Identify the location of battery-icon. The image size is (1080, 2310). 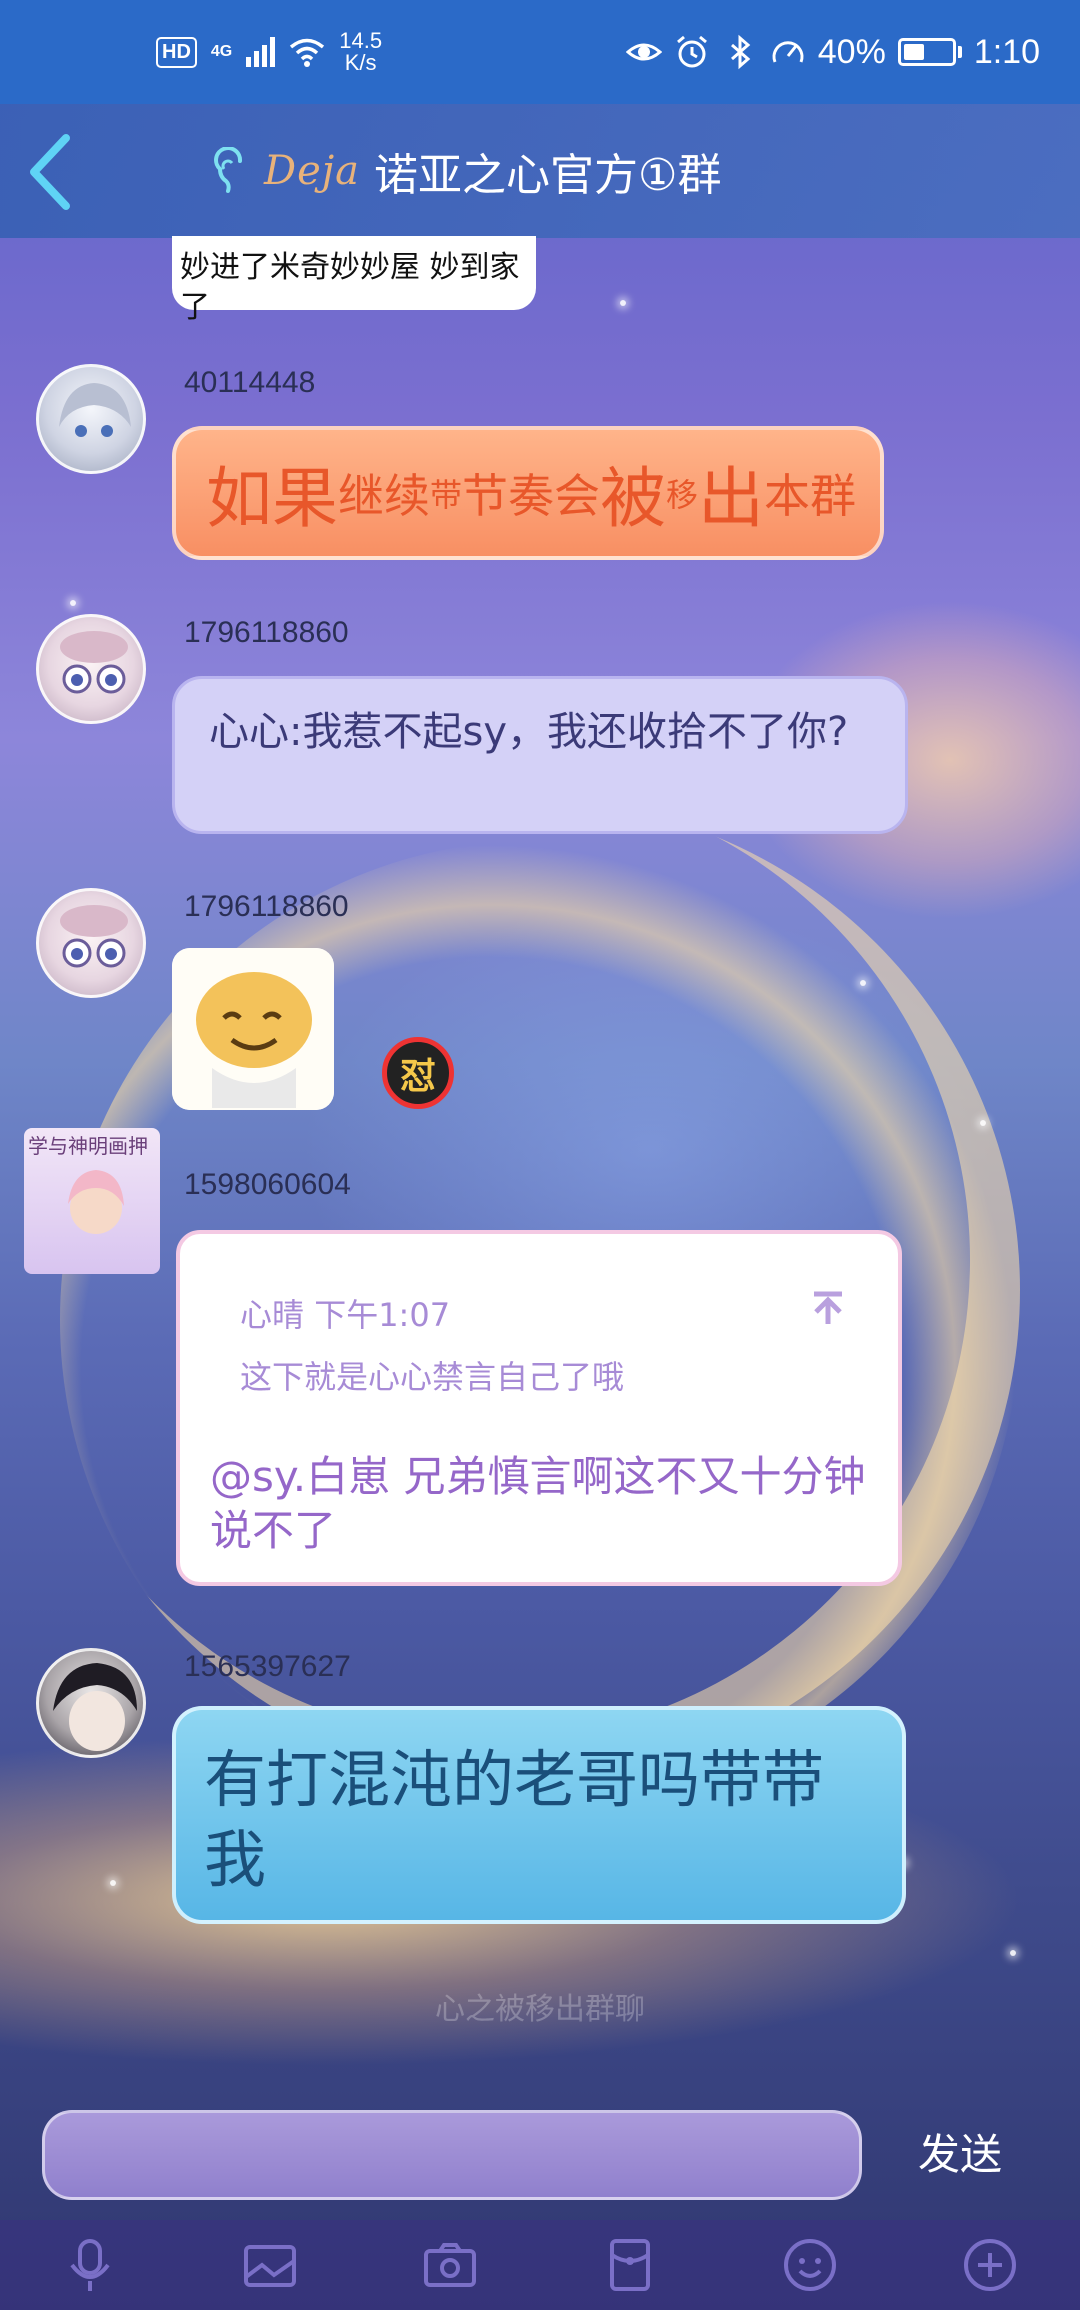
(929, 52).